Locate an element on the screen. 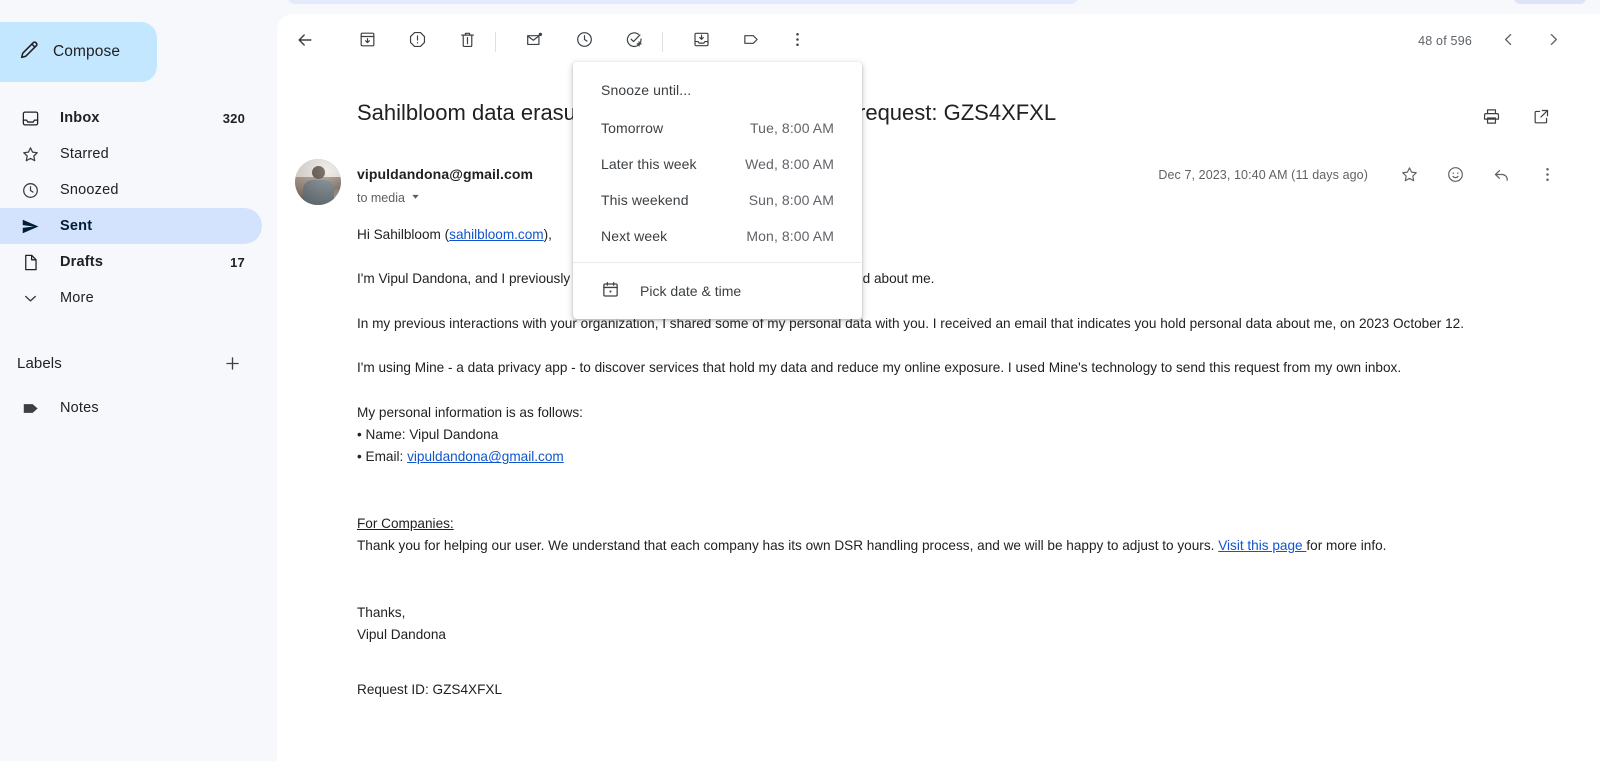 The width and height of the screenshot is (1600, 761). sidebar-item-sent: Sent is located at coordinates (131, 226).